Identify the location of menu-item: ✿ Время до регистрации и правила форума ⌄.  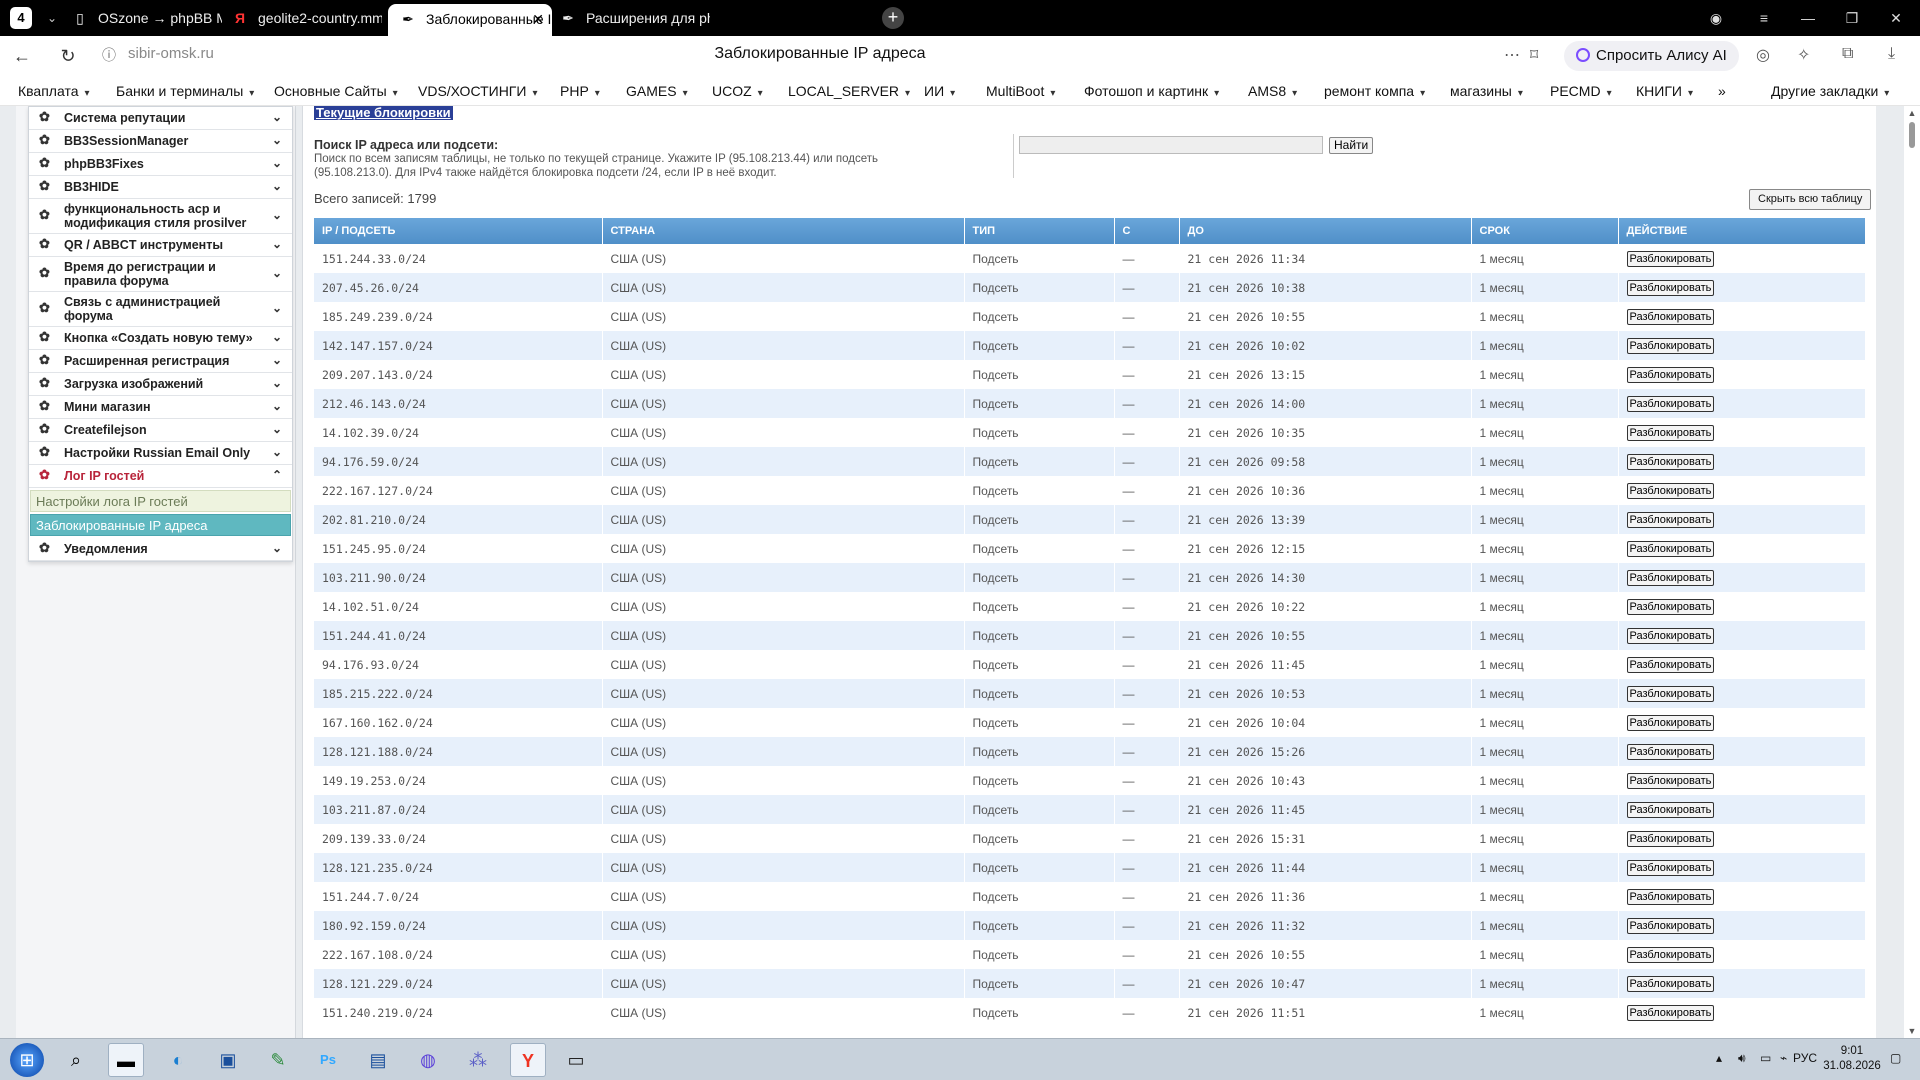
(160, 274).